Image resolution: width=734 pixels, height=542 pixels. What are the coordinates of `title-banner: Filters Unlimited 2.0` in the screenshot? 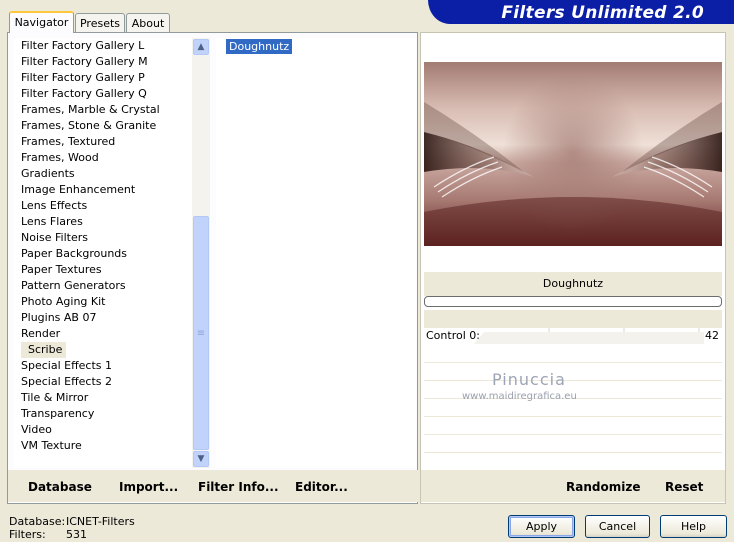 It's located at (581, 12).